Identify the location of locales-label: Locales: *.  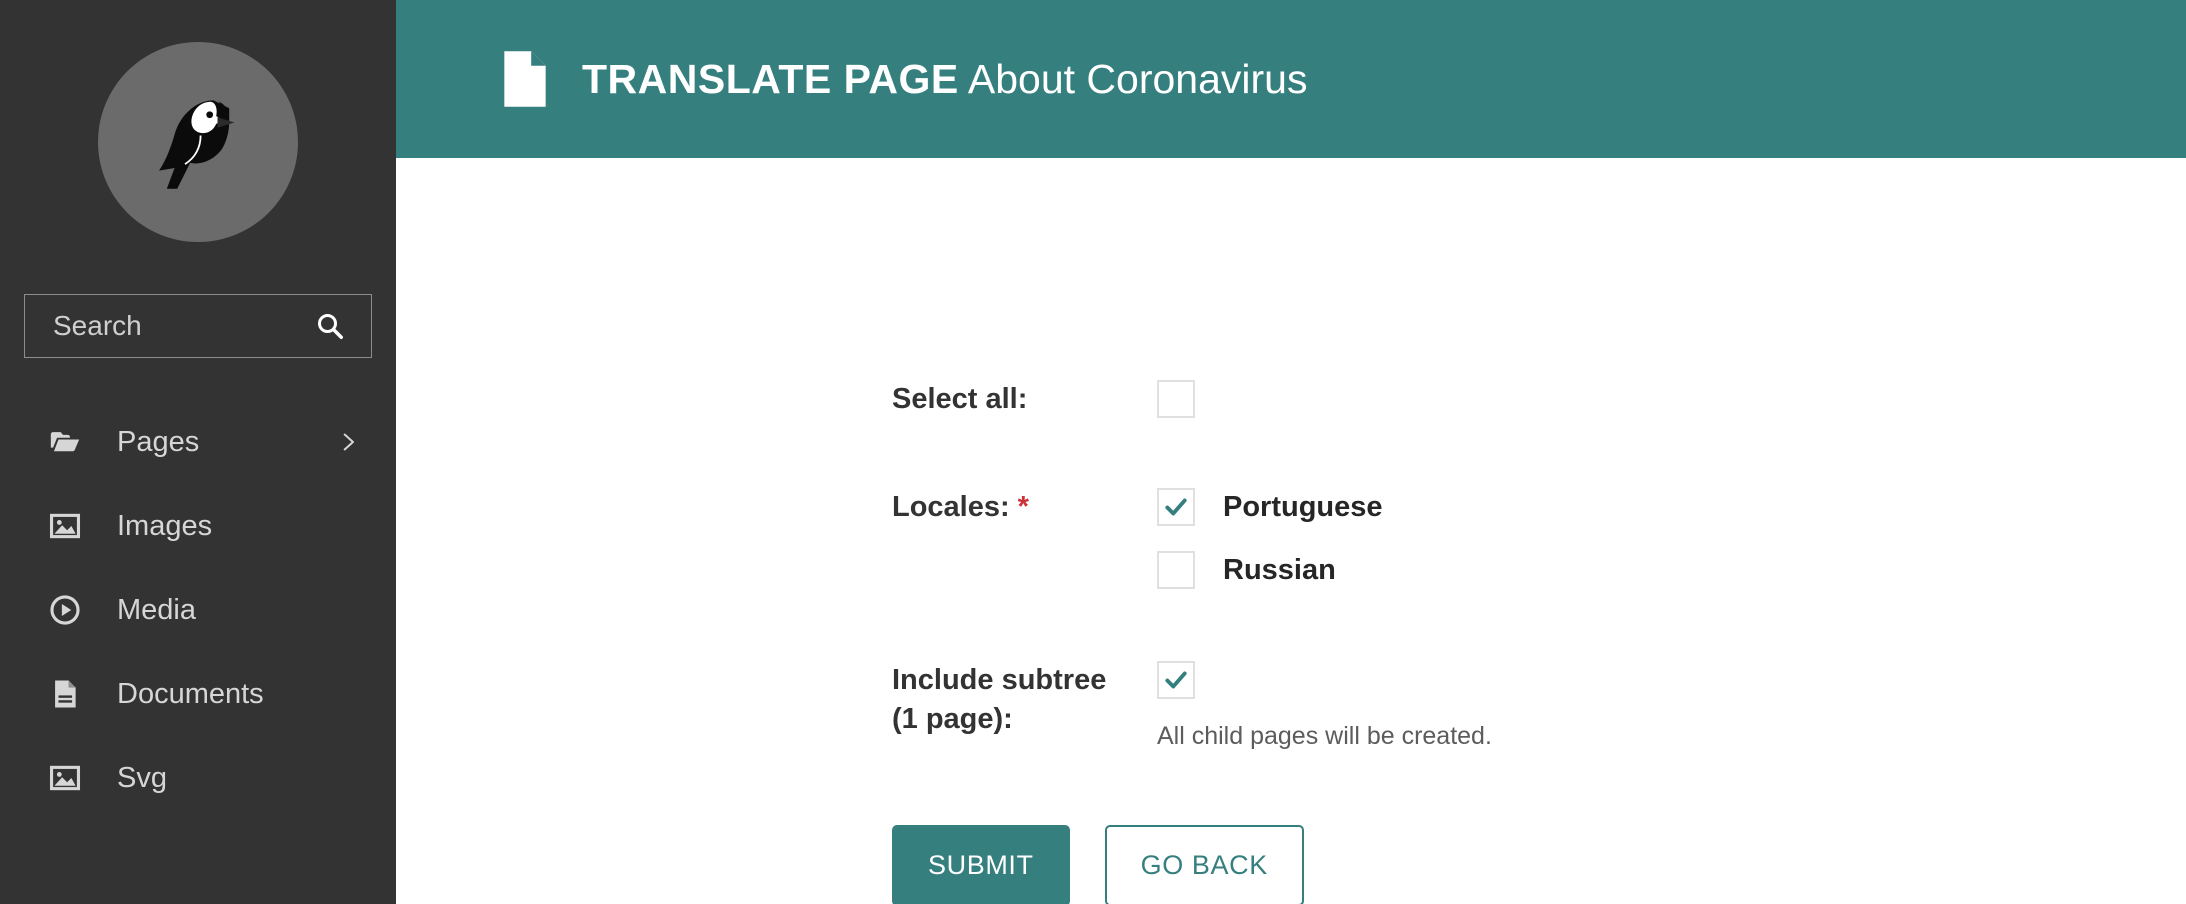
(1024, 507).